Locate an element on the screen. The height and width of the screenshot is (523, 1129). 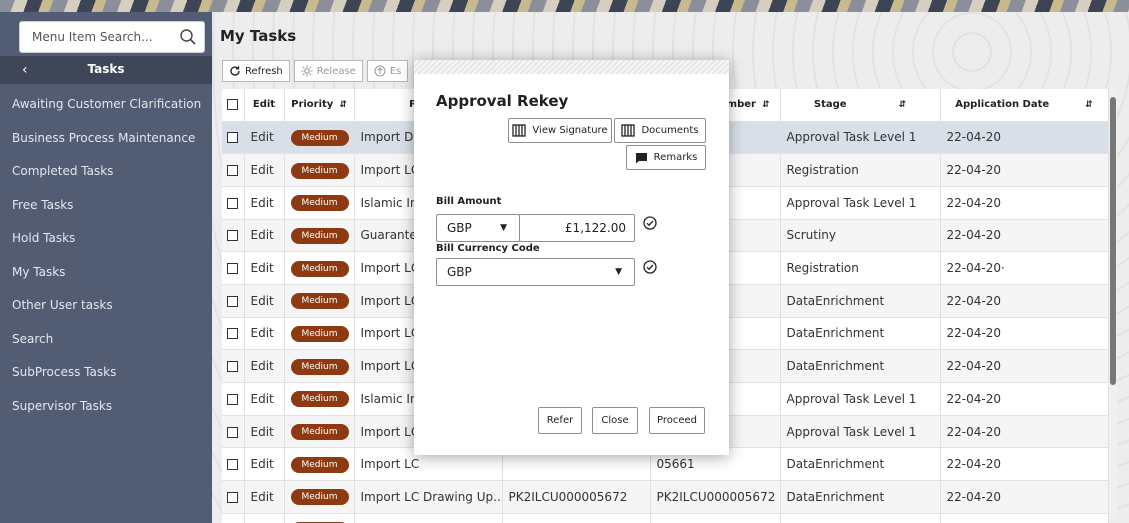
escalate-button: Es is located at coordinates (387, 71).